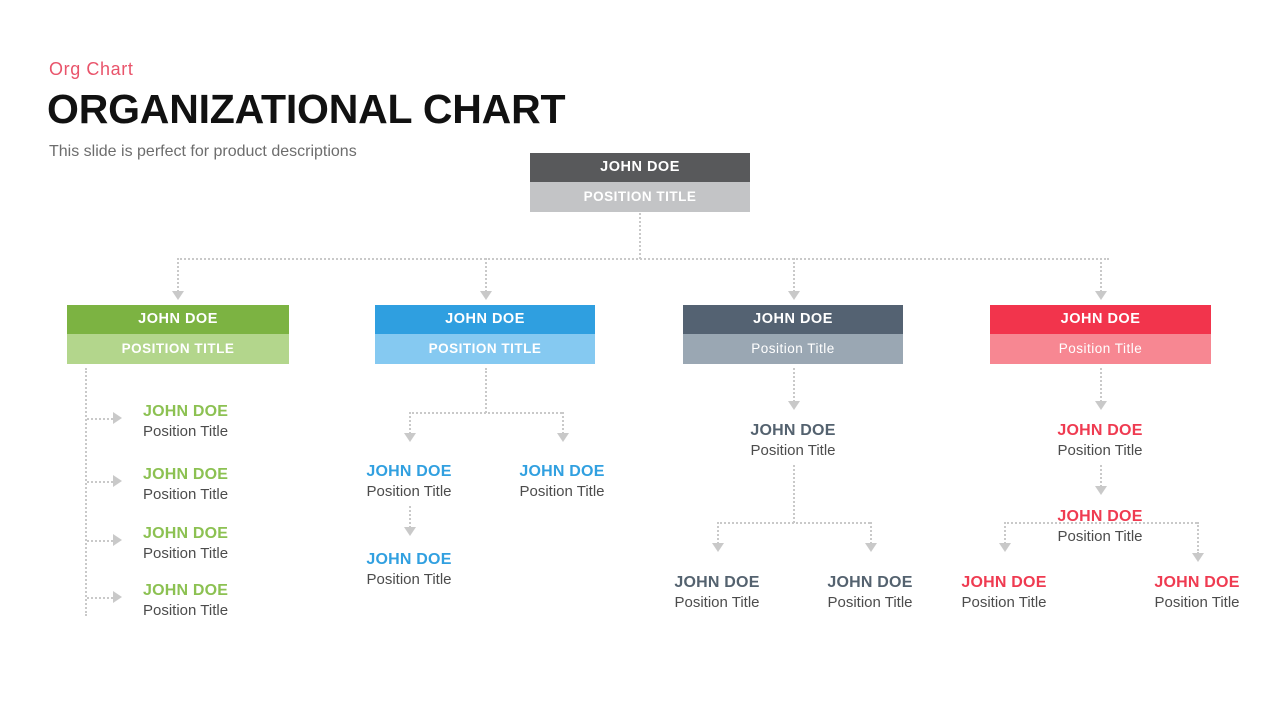  I want to click on org-leaf-slate-1-name: JOHN DOE, so click(793, 430).